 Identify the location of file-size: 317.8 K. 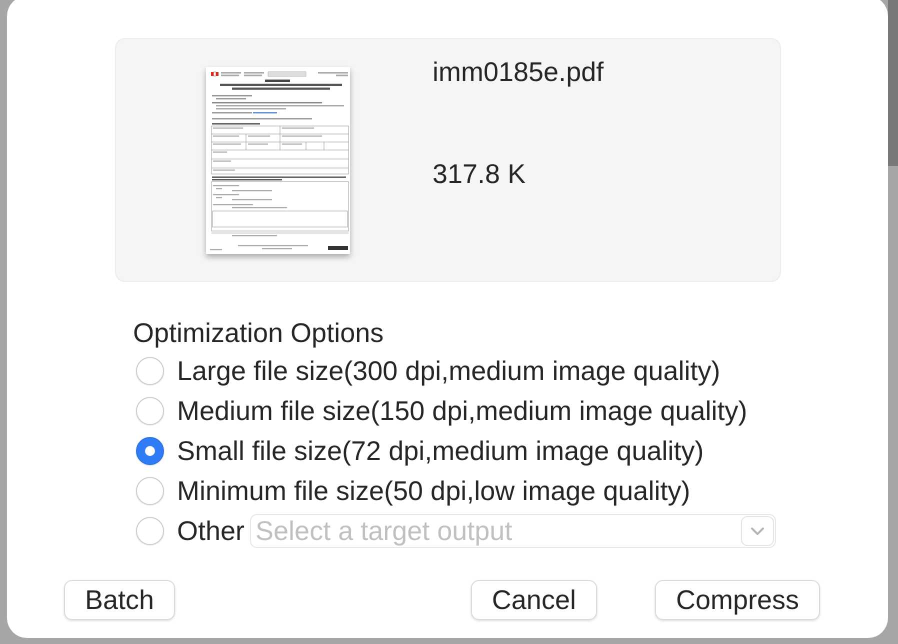
(479, 174).